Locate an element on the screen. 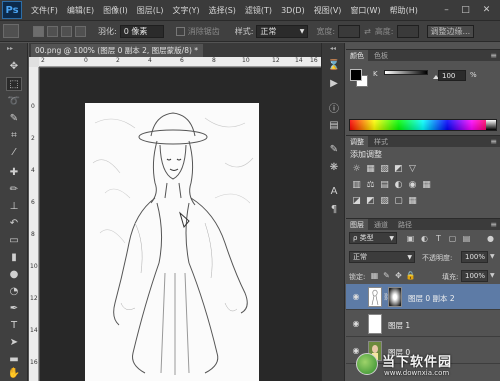 The width and height of the screenshot is (500, 381). dodge-icon: ◔ is located at coordinates (14, 291).